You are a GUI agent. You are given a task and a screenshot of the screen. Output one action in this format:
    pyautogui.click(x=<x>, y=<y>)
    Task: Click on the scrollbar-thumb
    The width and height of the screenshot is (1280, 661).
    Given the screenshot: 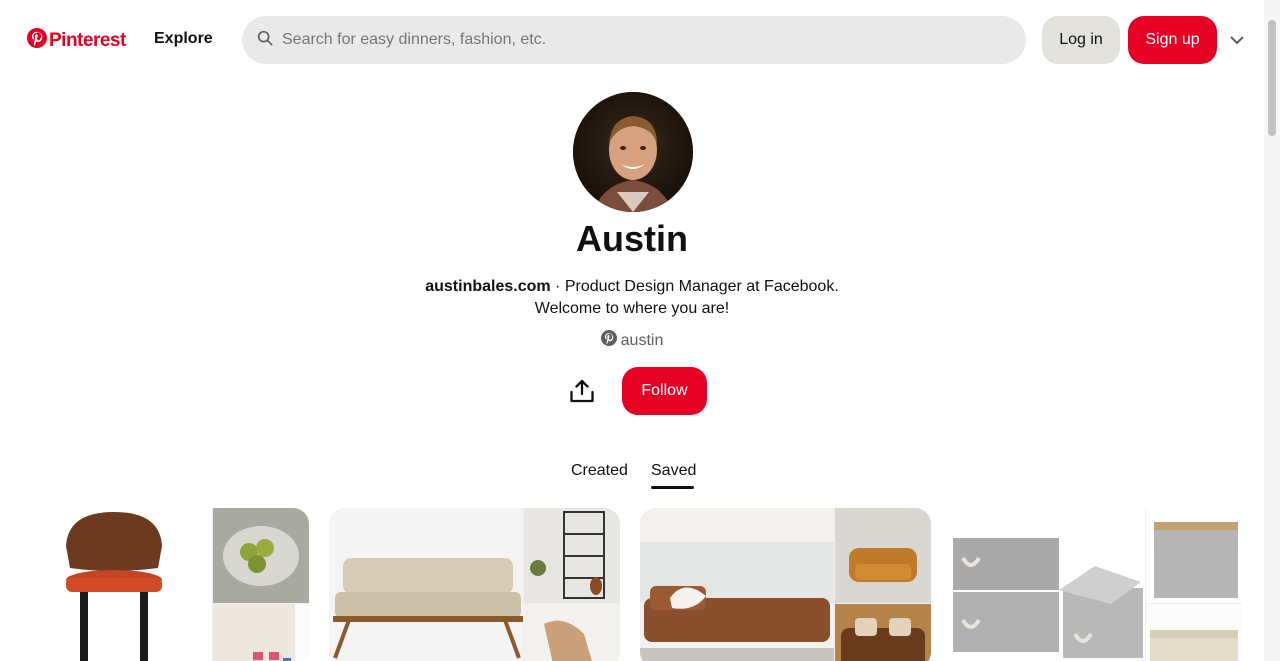 What is the action you would take?
    pyautogui.click(x=1272, y=78)
    